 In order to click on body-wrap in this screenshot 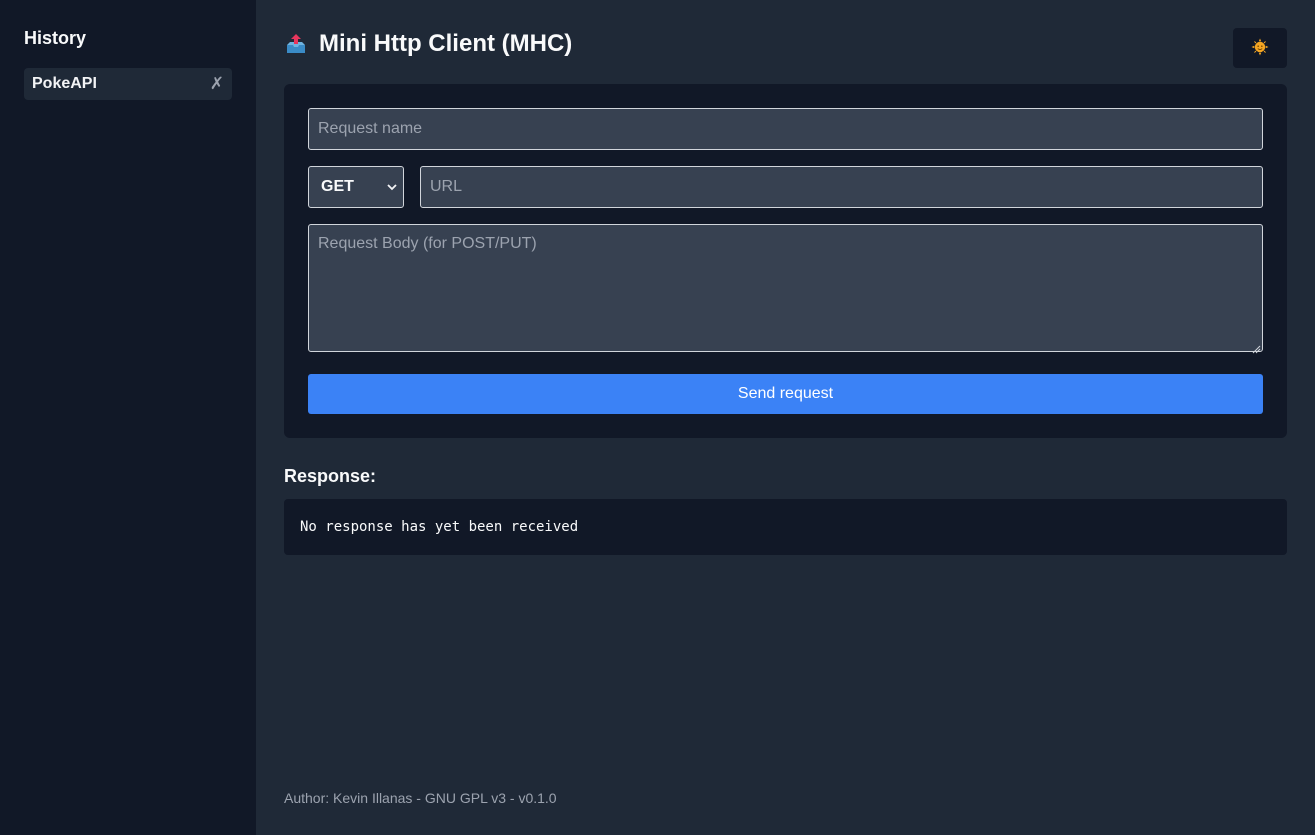, I will do `click(785, 289)`.